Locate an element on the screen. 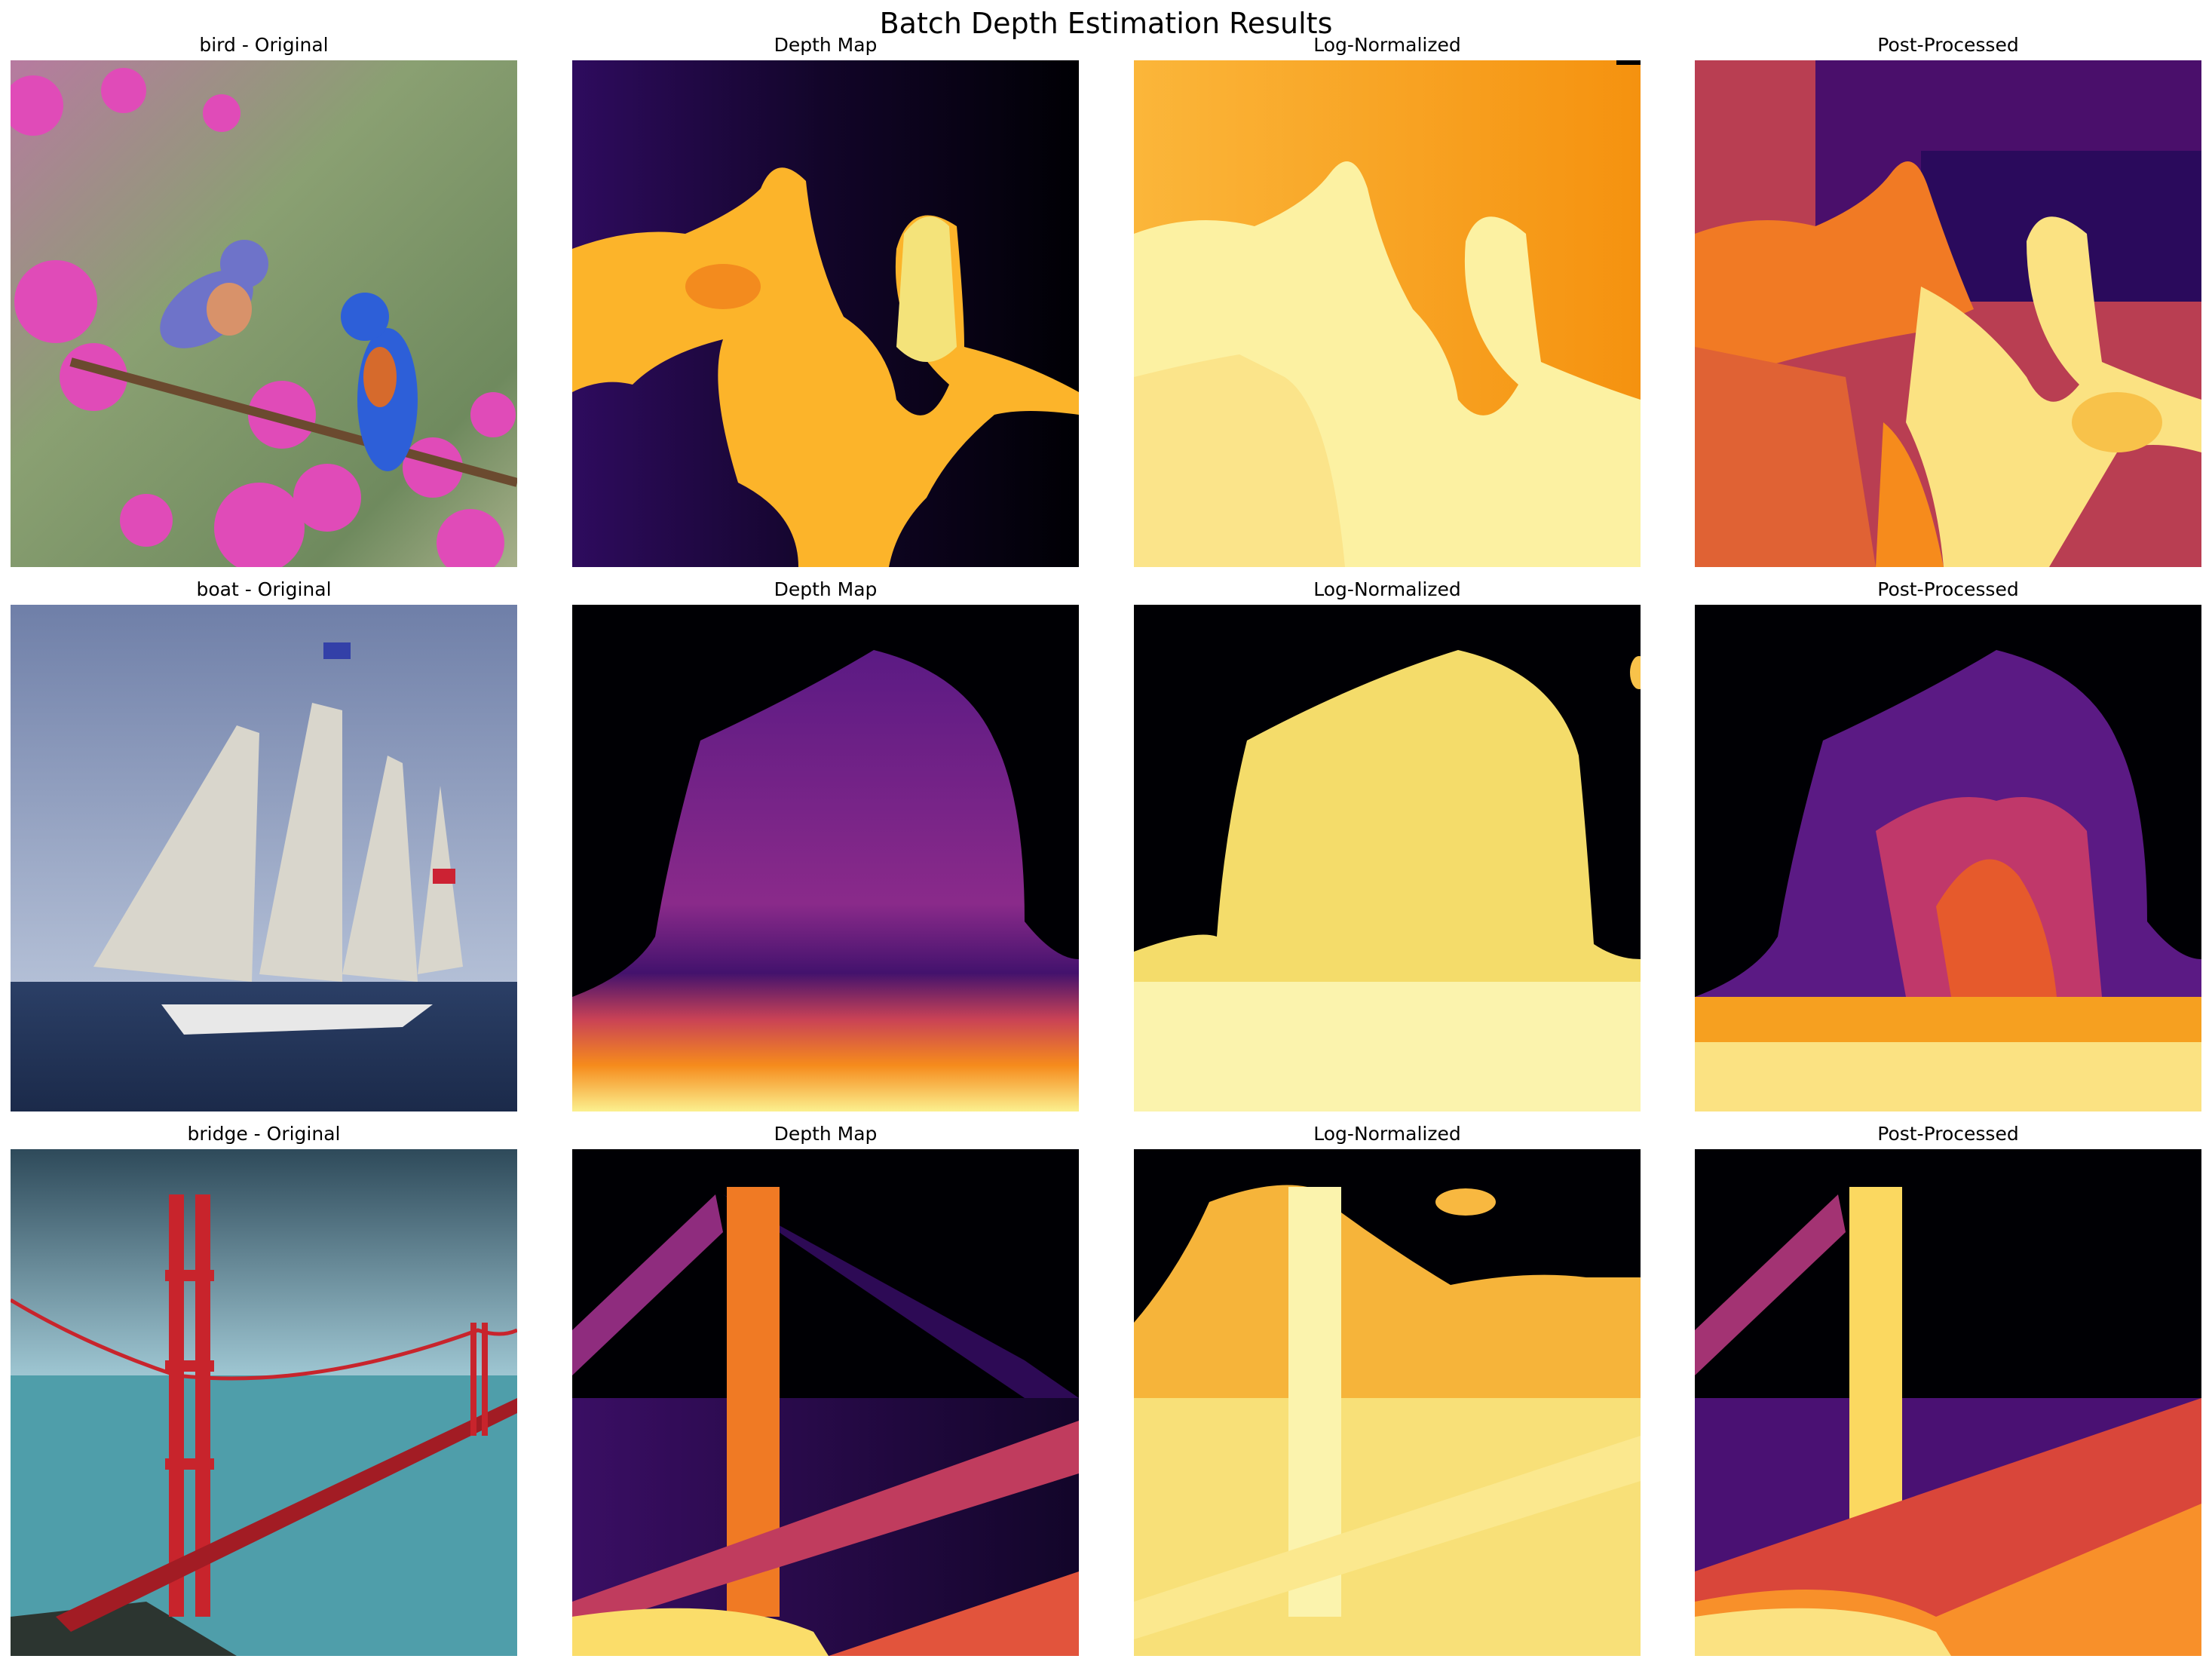  boat-original-image is located at coordinates (264, 858).